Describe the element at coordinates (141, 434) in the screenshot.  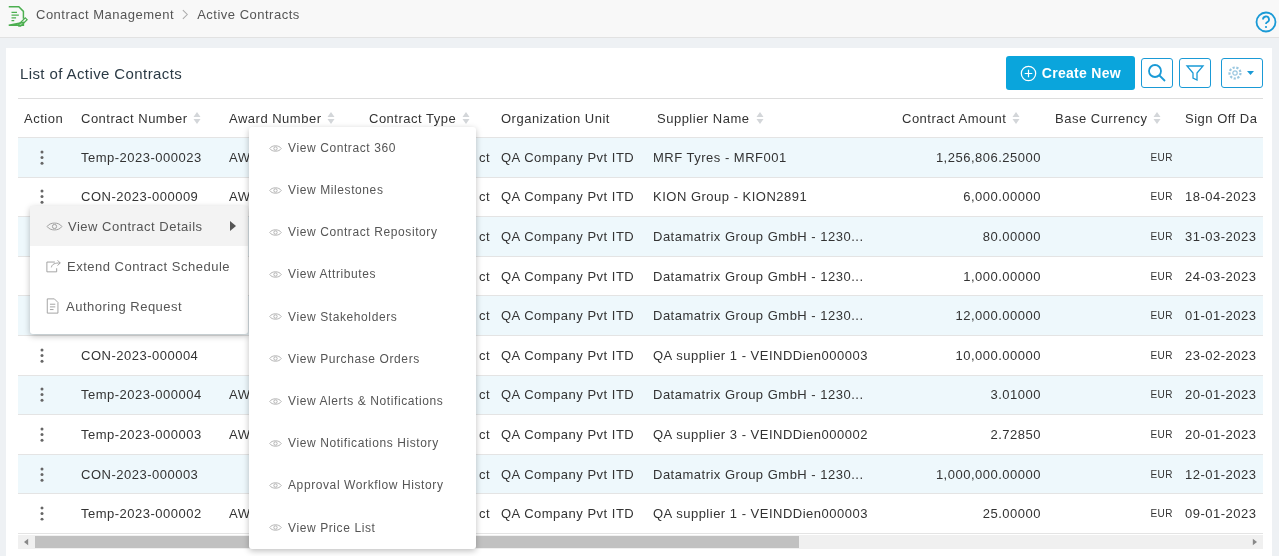
I see `table-cell: Temp-2023-000003` at that location.